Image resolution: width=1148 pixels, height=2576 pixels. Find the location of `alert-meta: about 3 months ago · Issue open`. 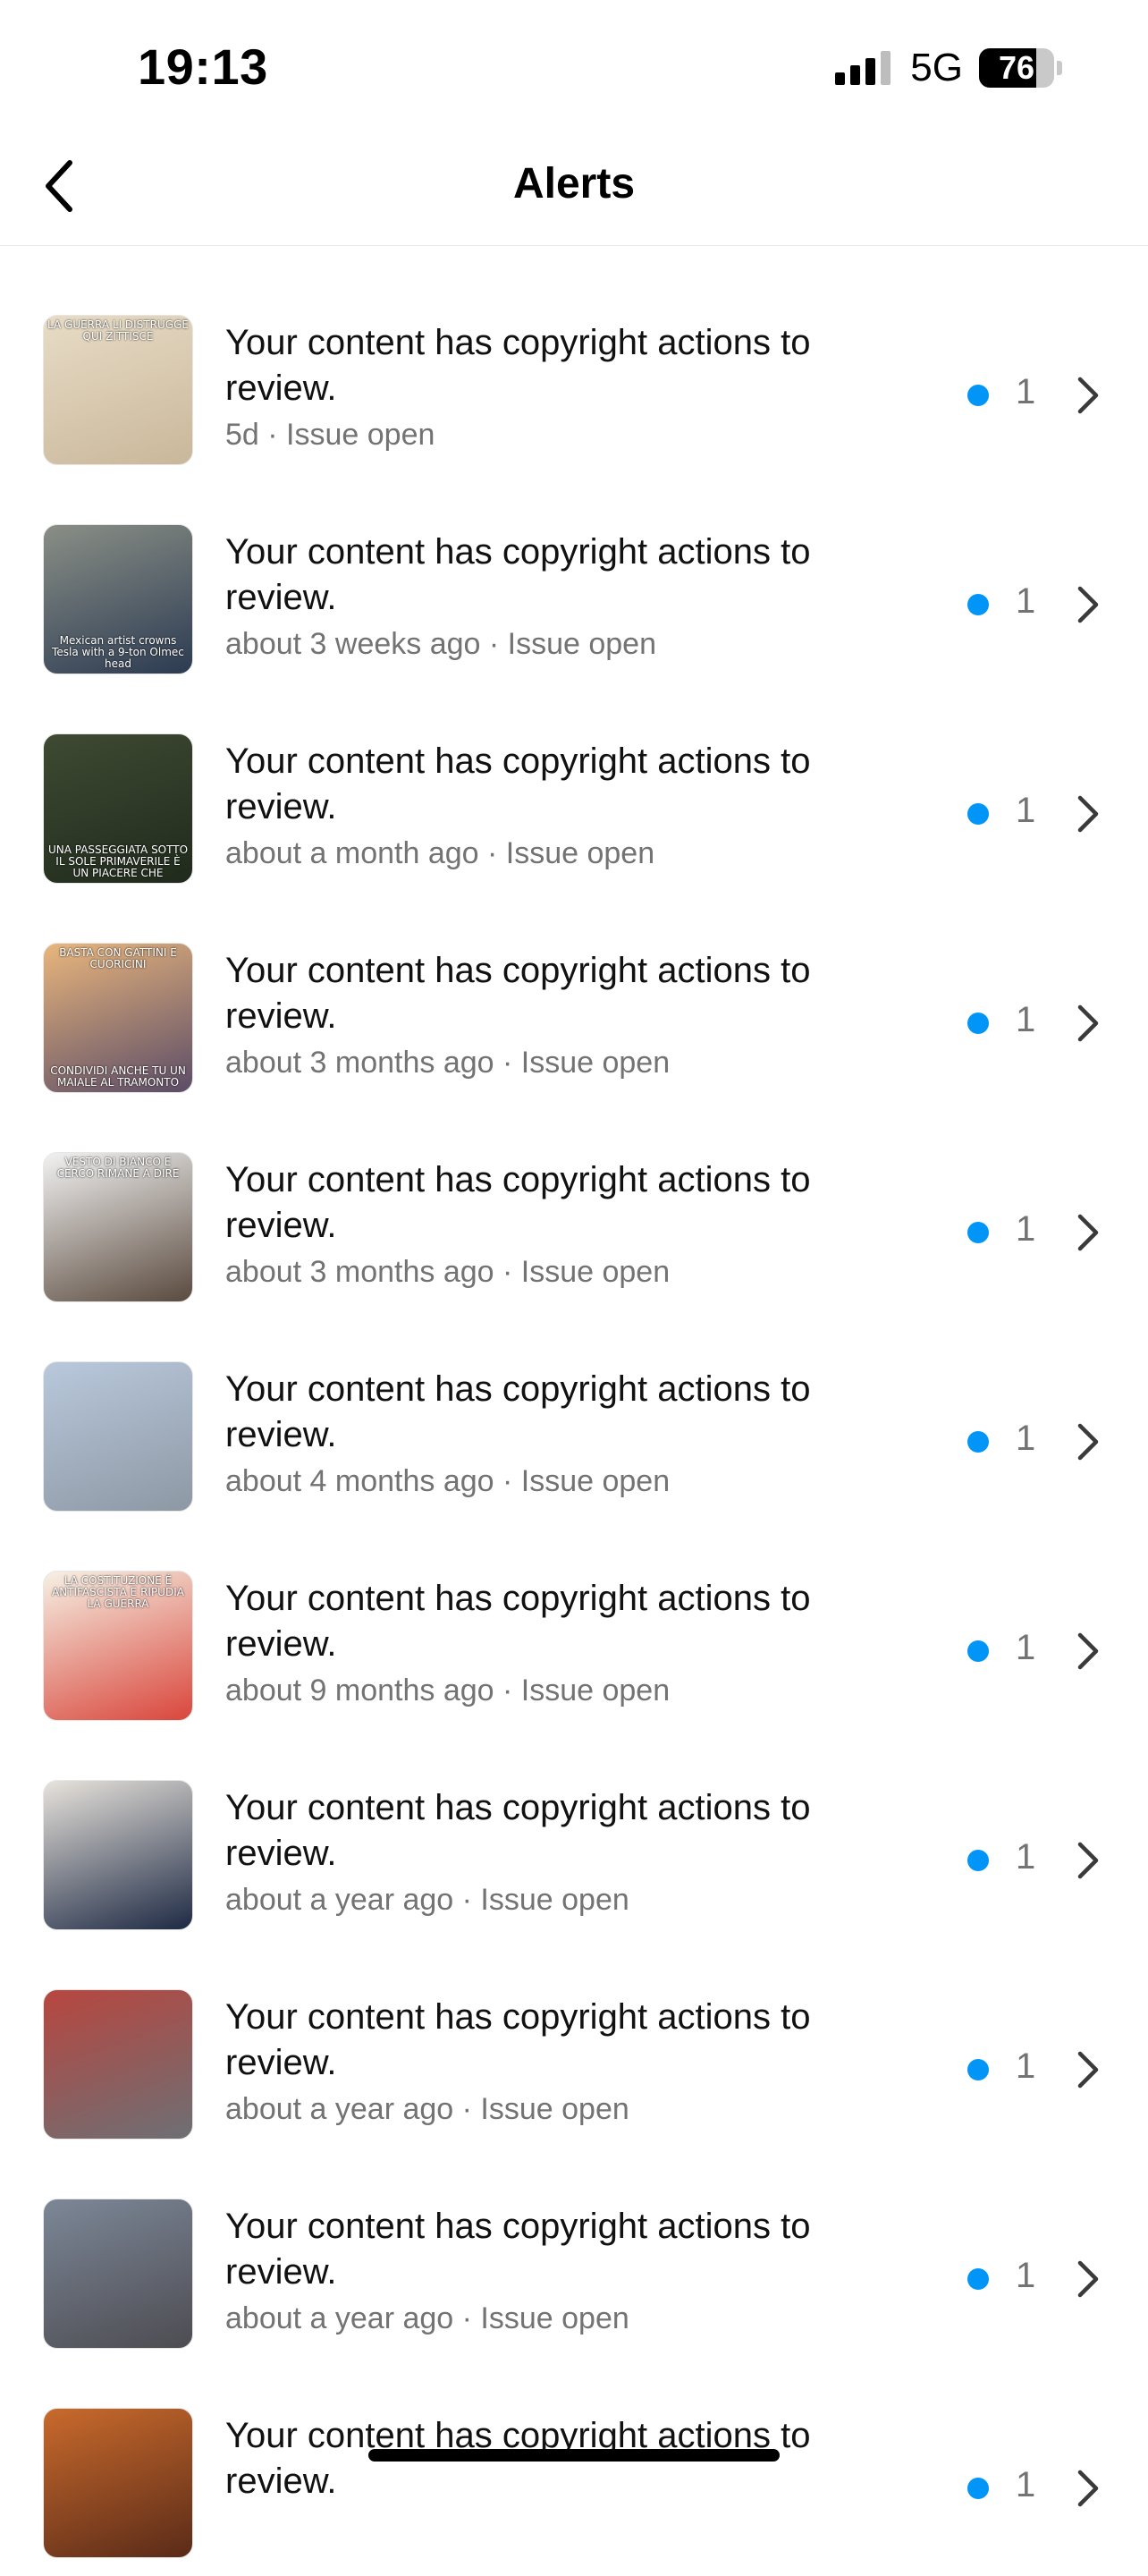

alert-meta: about 3 months ago · Issue open is located at coordinates (448, 1272).